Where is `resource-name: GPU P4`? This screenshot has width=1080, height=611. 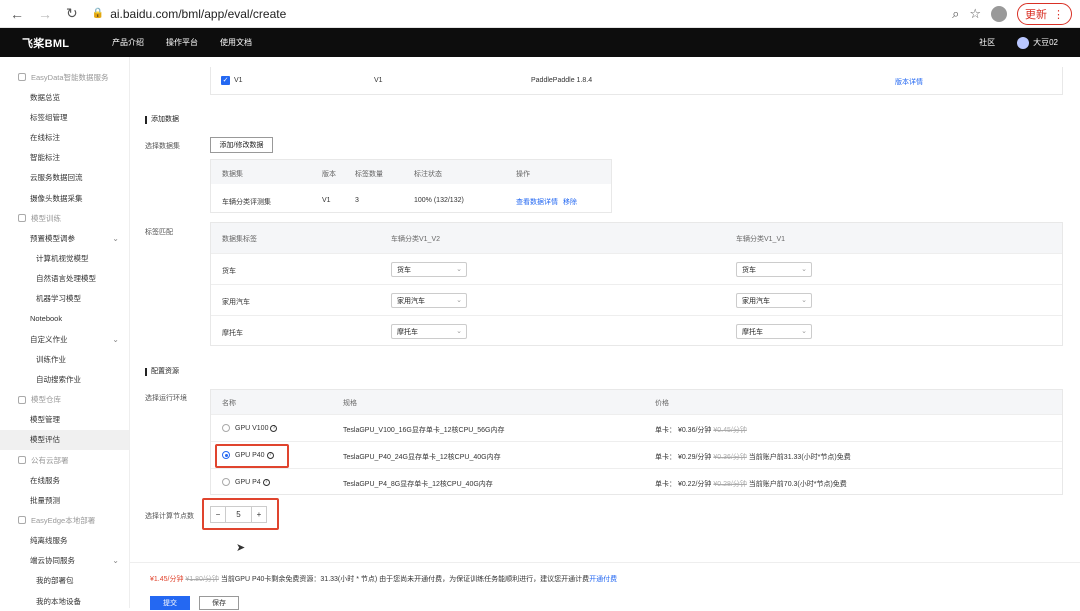 resource-name: GPU P4 is located at coordinates (248, 482).